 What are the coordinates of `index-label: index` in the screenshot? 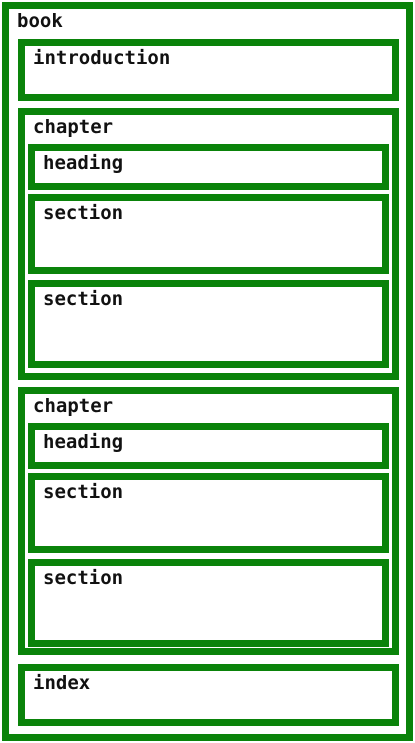 It's located at (62, 683).